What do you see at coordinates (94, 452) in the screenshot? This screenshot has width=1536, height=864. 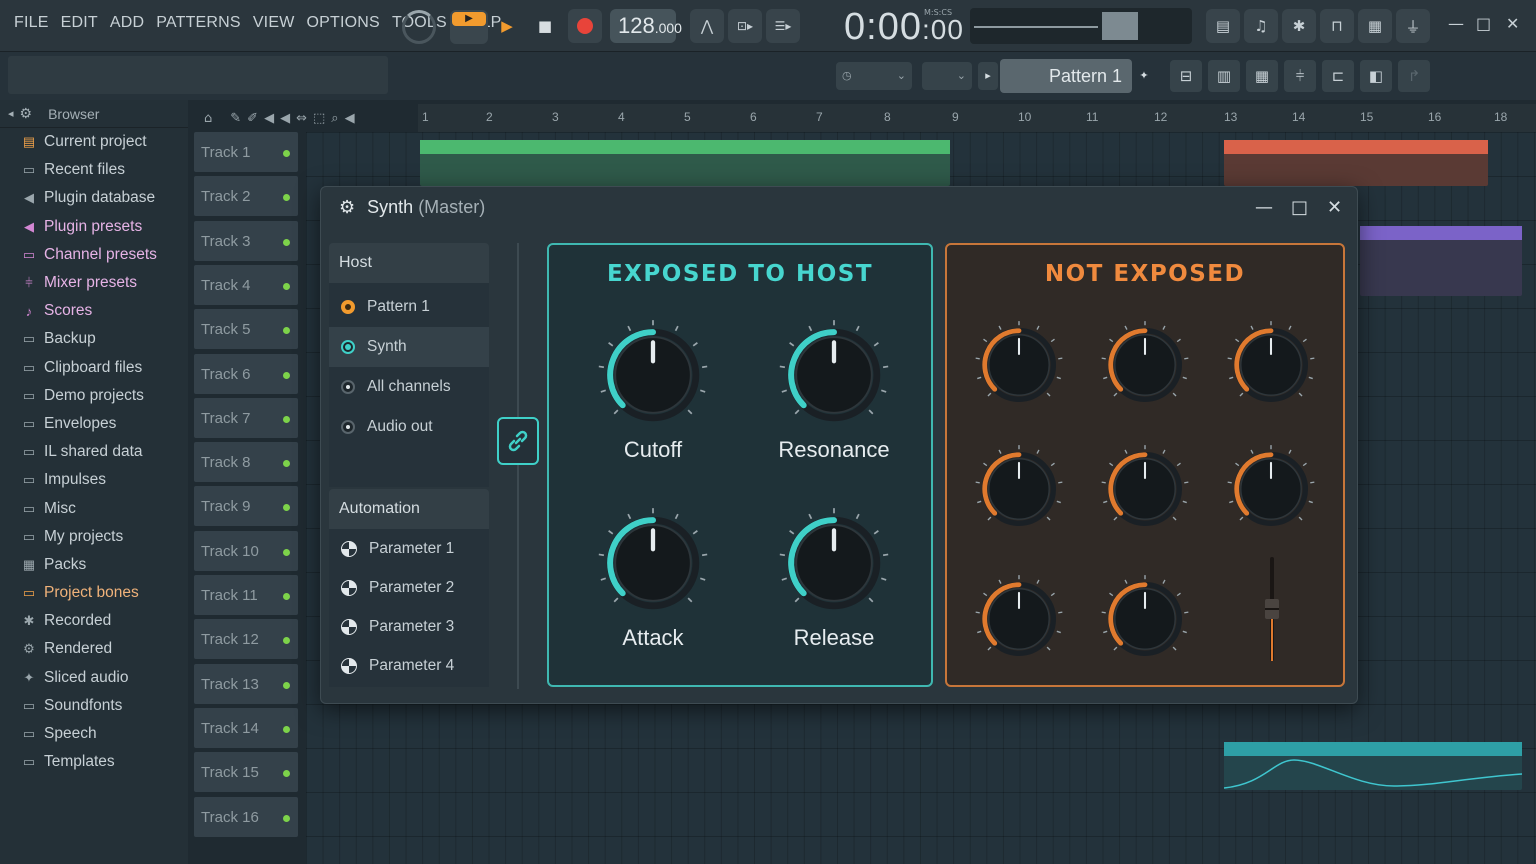 I see `browser-item: ▭ IL shared data` at bounding box center [94, 452].